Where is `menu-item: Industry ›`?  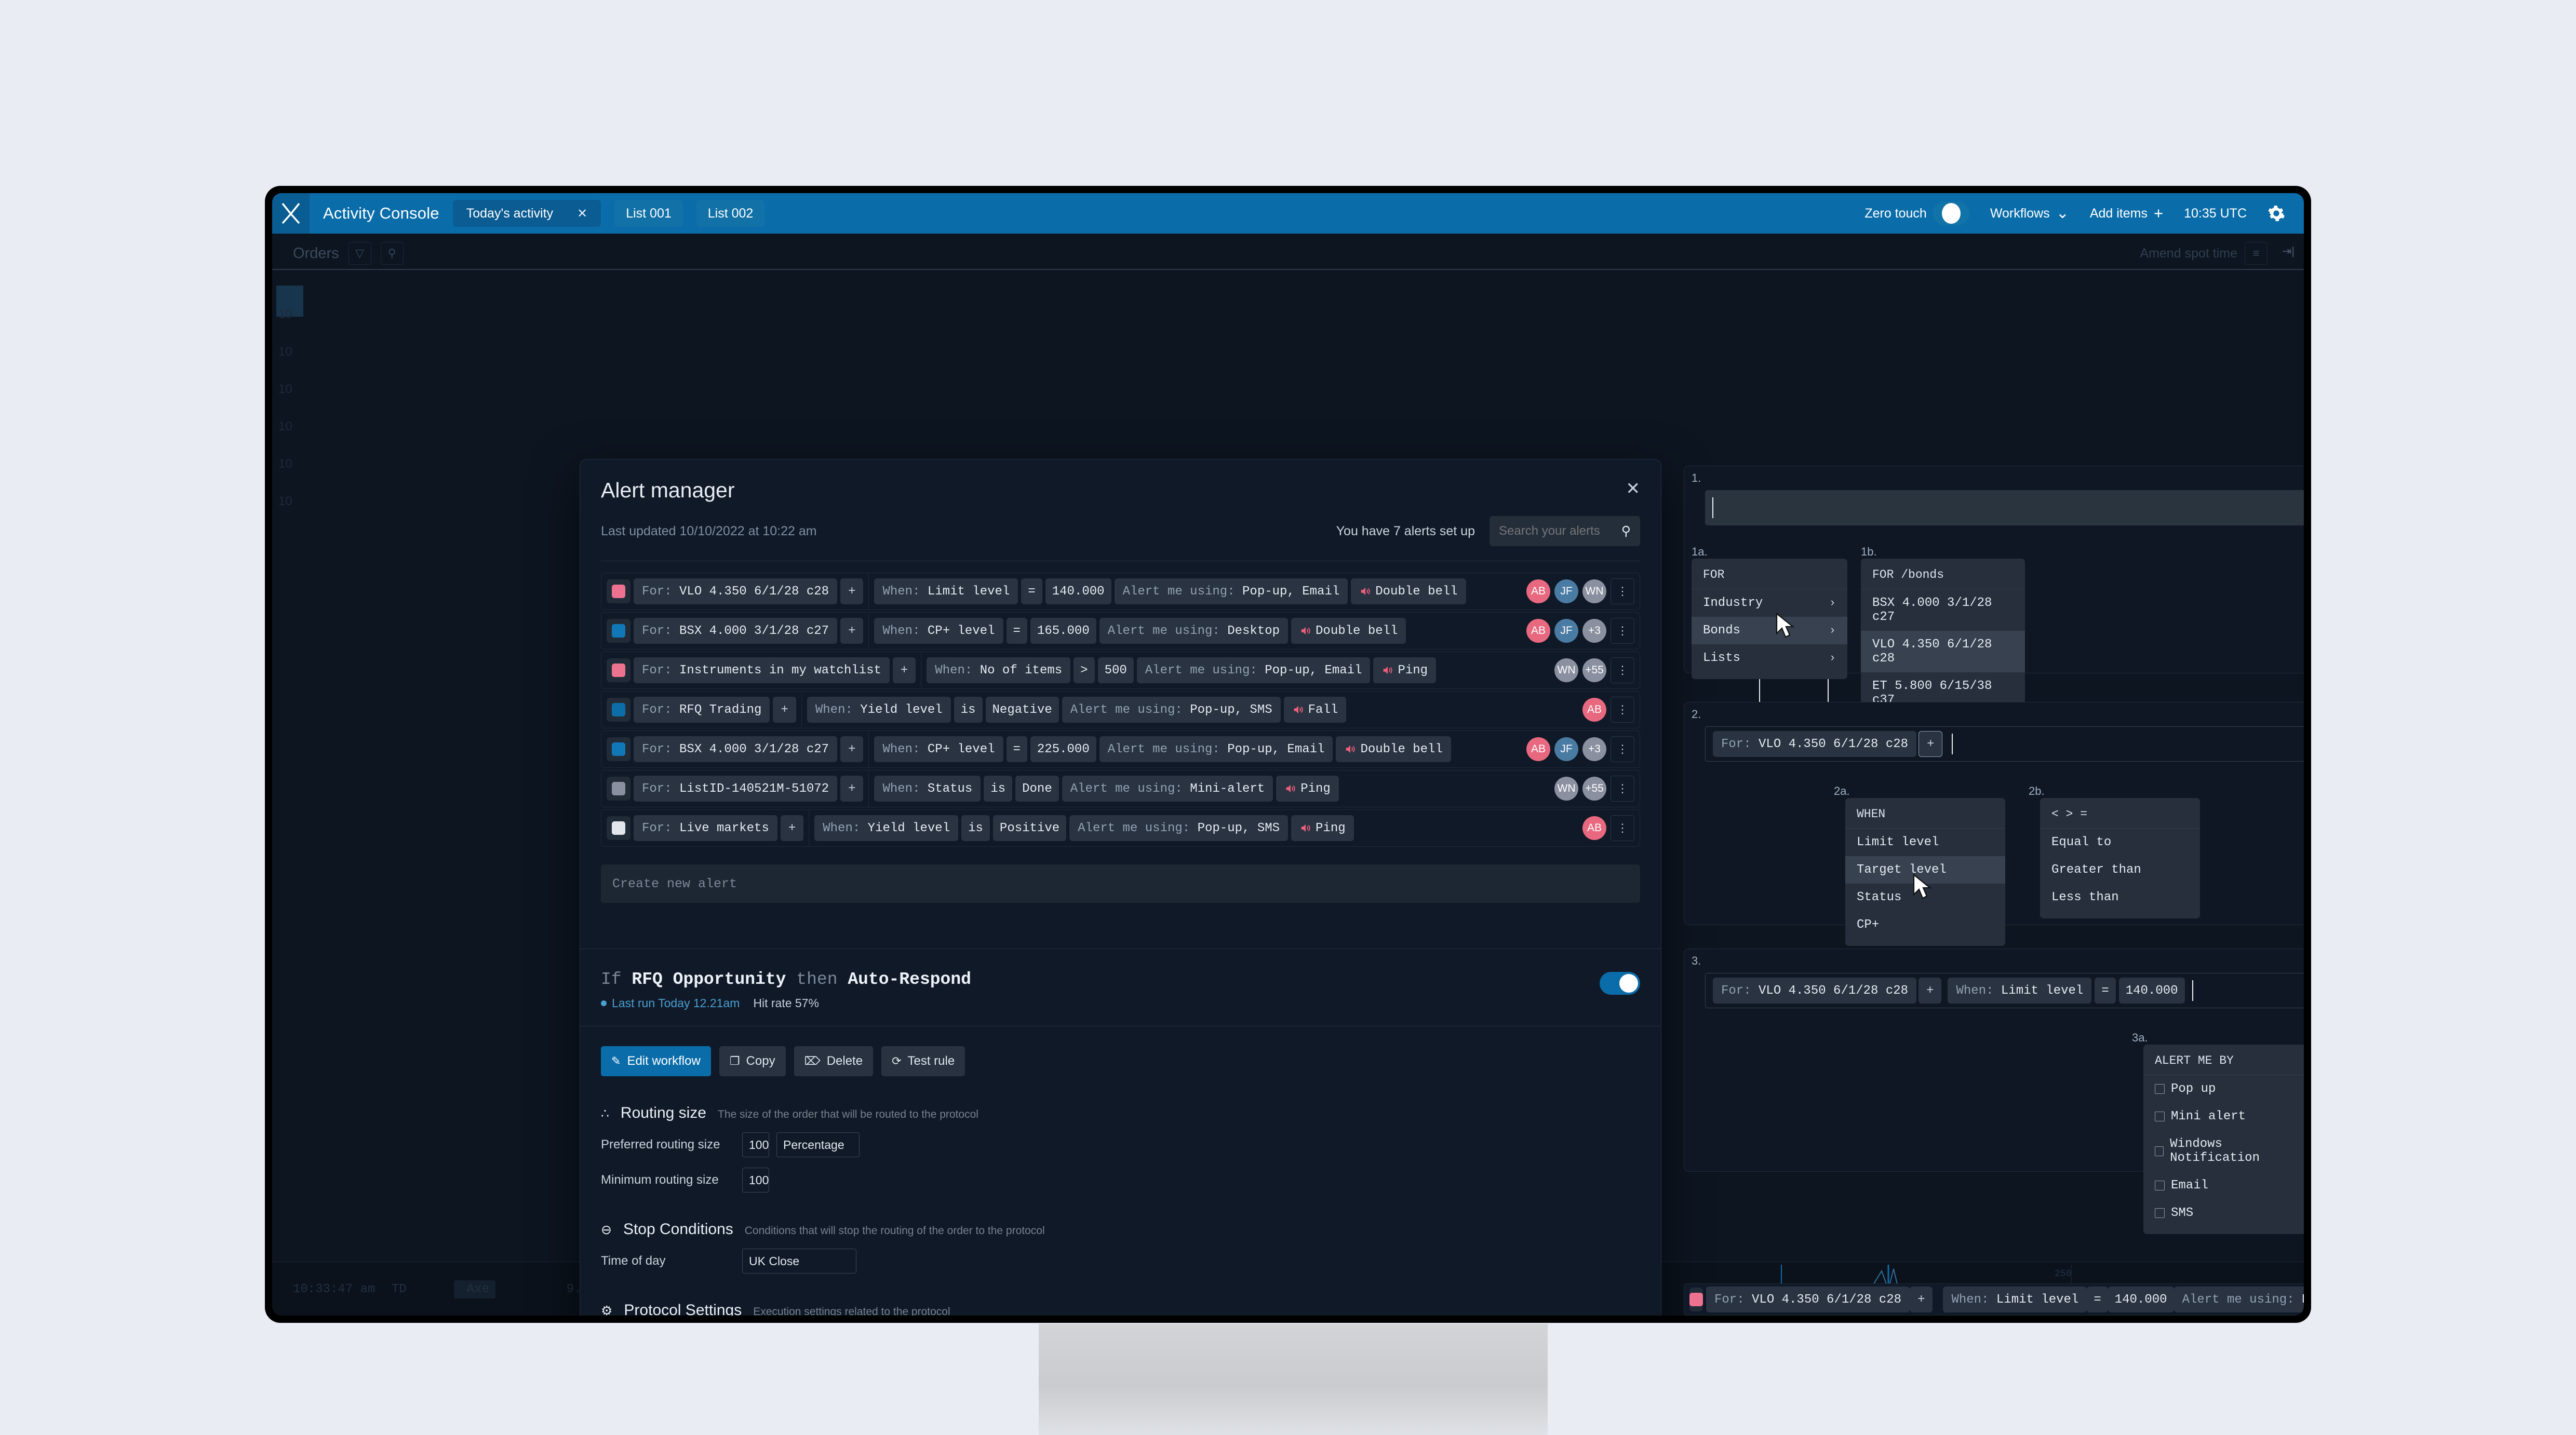 menu-item: Industry › is located at coordinates (1770, 603).